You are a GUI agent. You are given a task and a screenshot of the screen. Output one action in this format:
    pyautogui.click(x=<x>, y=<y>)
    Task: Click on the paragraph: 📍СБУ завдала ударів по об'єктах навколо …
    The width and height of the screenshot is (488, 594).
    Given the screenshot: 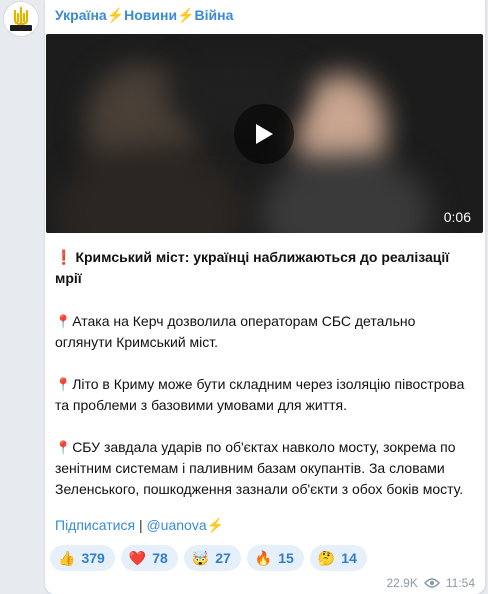 What is the action you would take?
    pyautogui.click(x=265, y=468)
    